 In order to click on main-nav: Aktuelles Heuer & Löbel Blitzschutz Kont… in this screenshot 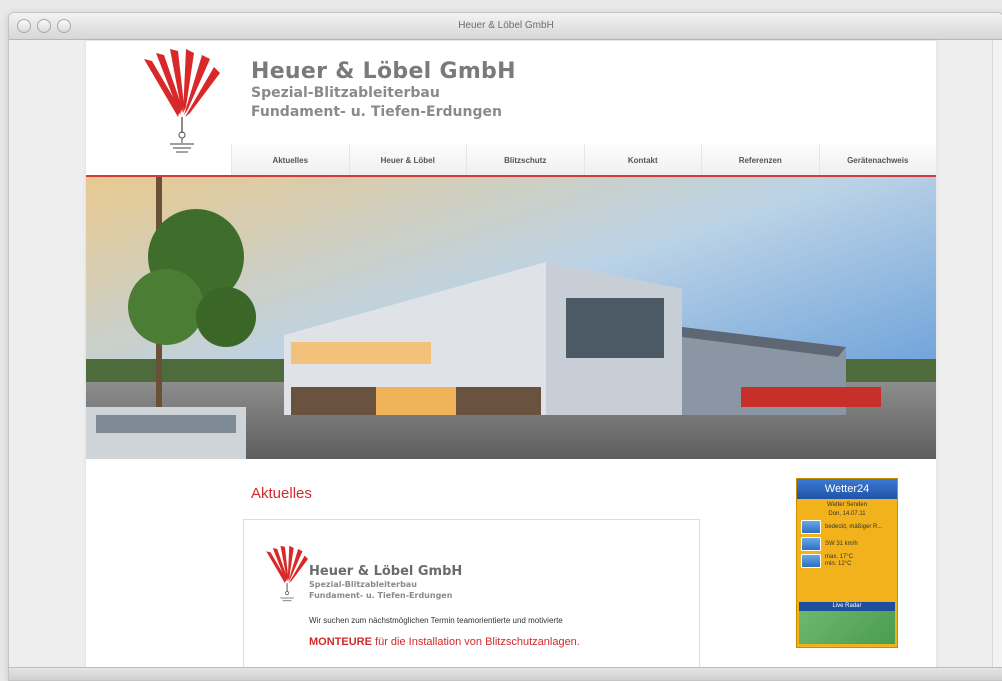, I will do `click(583, 160)`.